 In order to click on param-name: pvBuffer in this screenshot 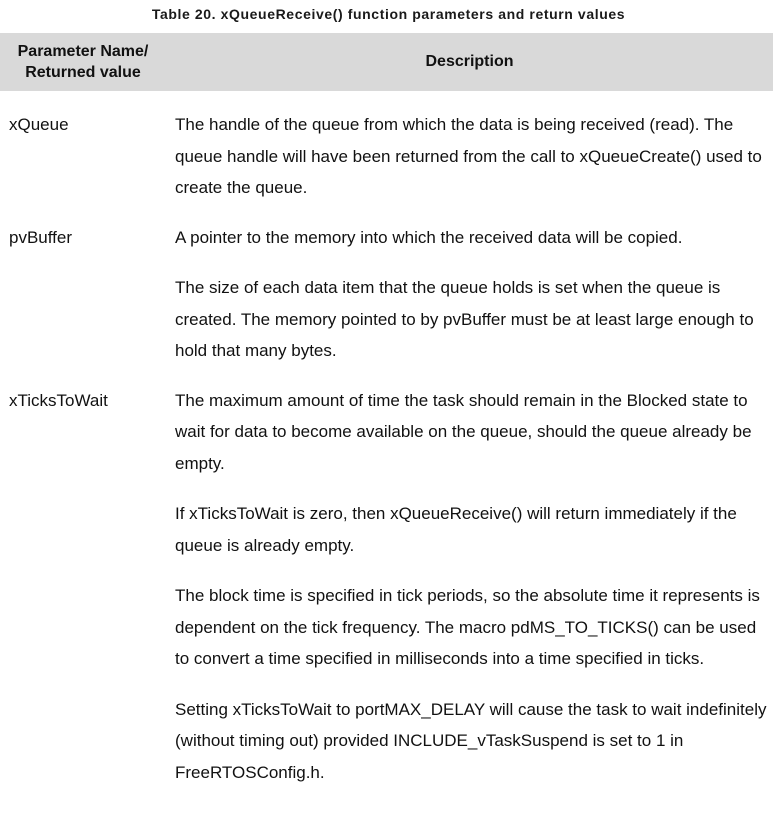, I will do `click(41, 237)`.